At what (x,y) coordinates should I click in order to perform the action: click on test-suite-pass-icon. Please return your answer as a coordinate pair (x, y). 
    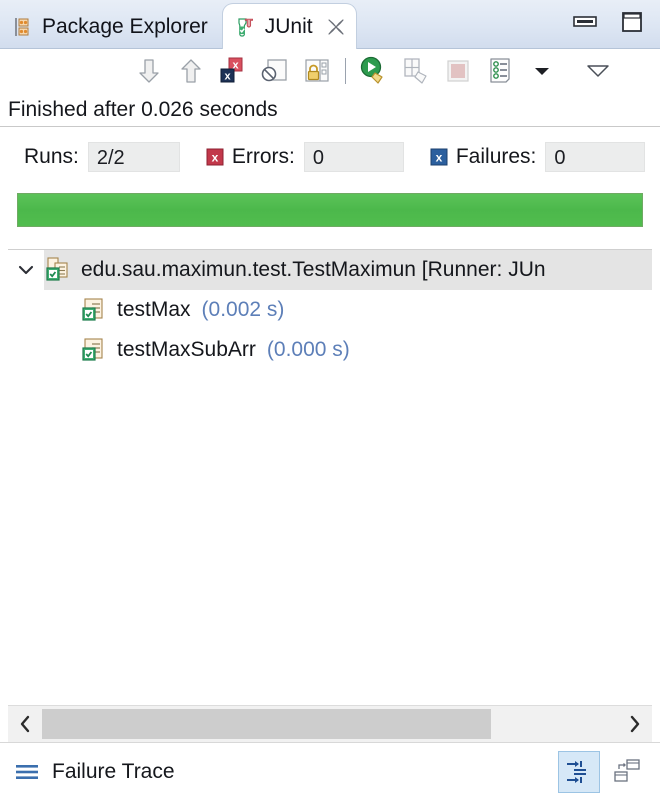
    Looking at the image, I should click on (58, 270).